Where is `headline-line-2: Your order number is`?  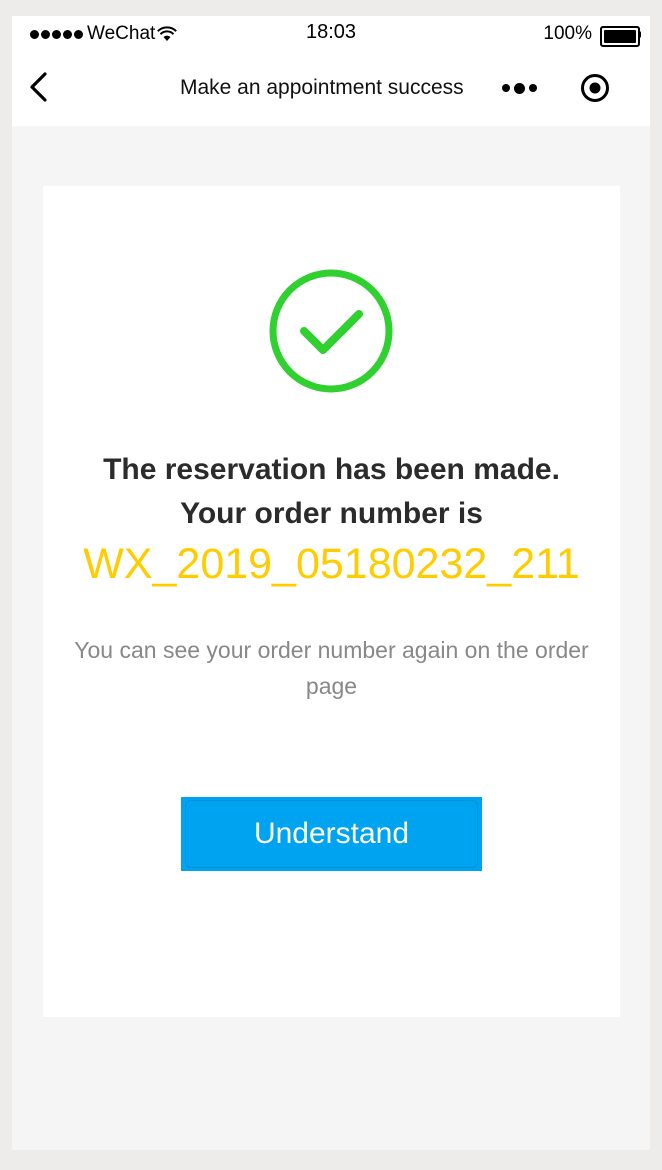
headline-line-2: Your order number is is located at coordinates (331, 513).